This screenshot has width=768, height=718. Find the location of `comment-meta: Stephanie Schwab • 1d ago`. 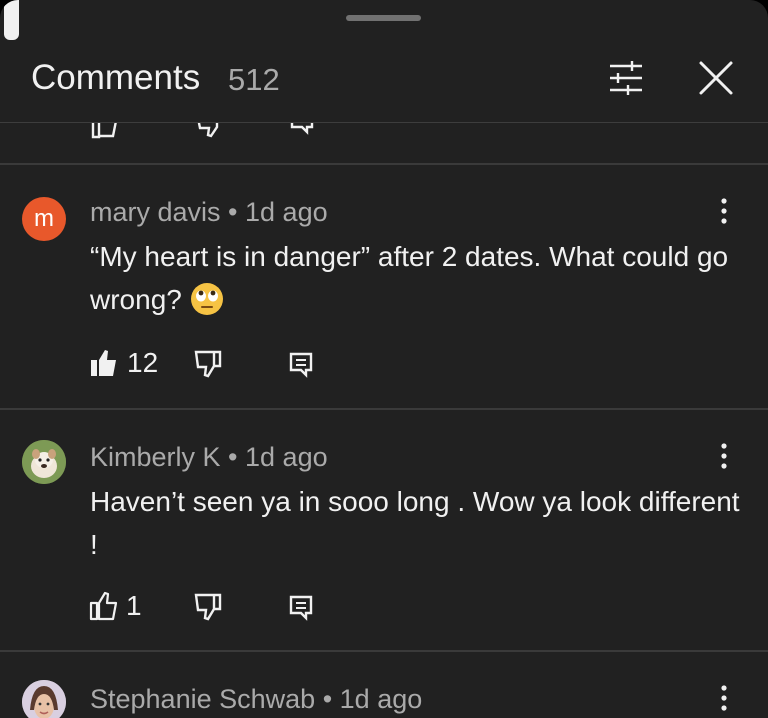

comment-meta: Stephanie Schwab • 1d ago is located at coordinates (256, 699).